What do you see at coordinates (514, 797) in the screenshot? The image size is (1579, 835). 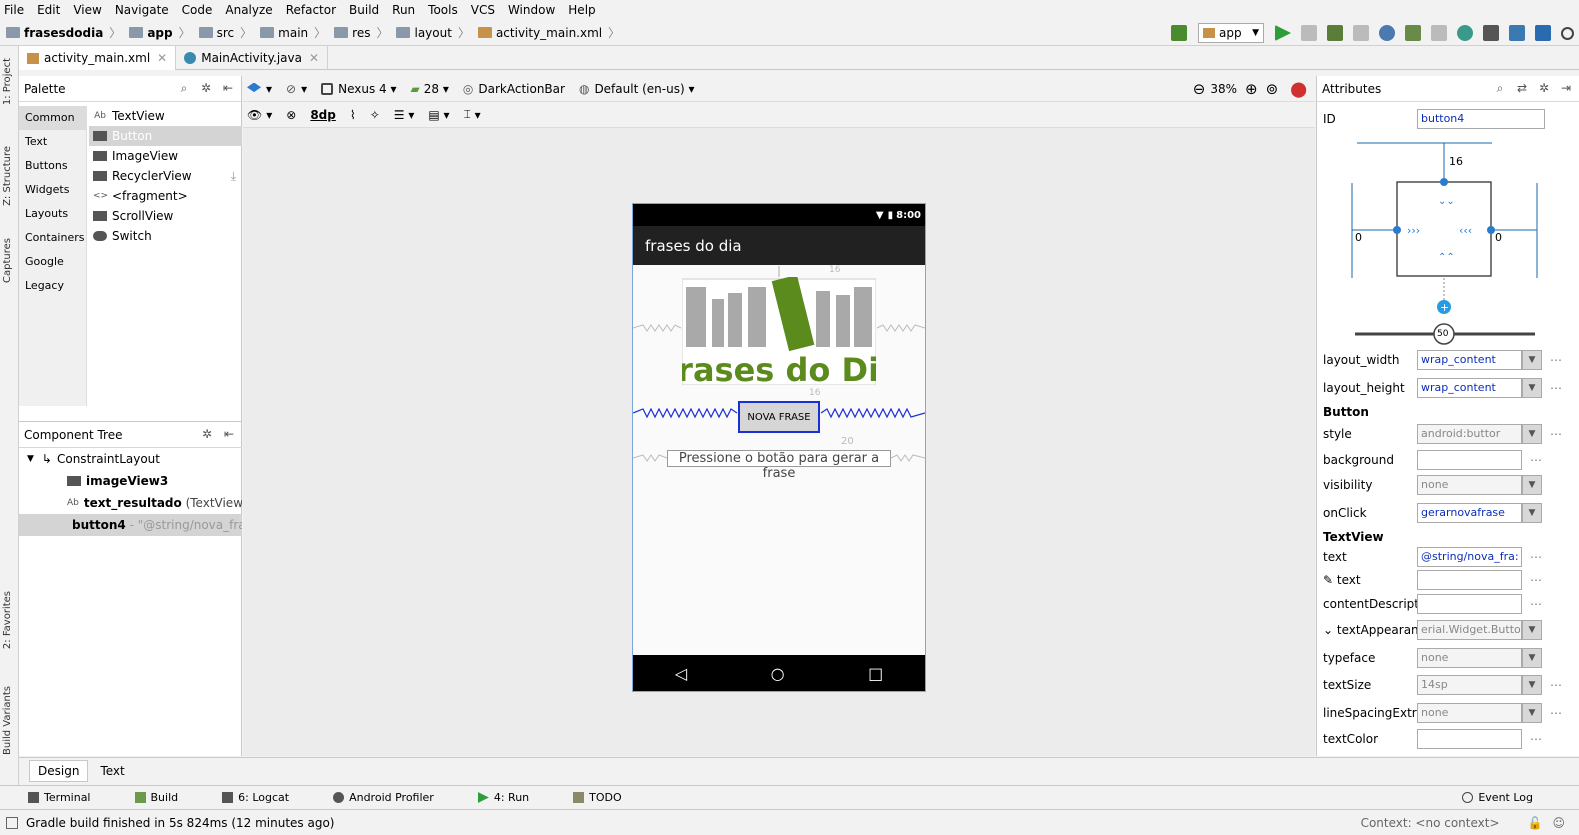 I see `run-tool-button: 4: Run` at bounding box center [514, 797].